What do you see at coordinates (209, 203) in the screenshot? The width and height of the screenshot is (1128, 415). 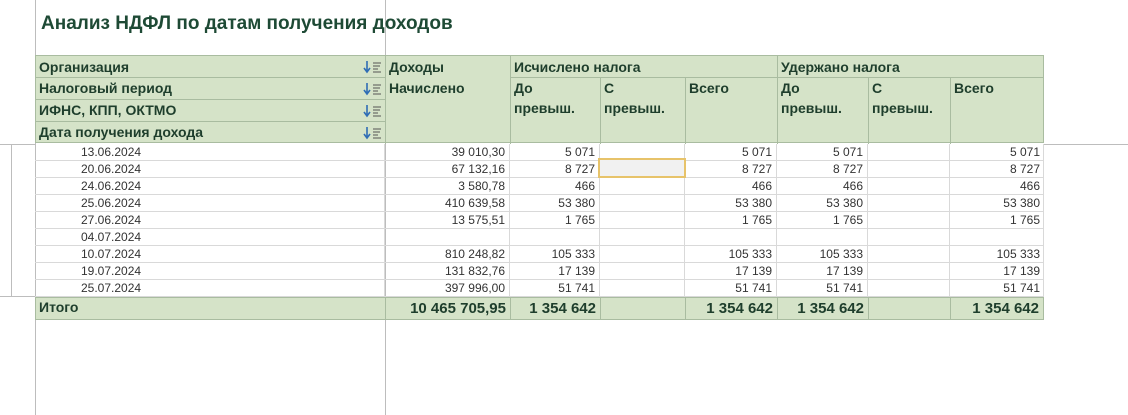 I see `cell-date: 25.06.2024` at bounding box center [209, 203].